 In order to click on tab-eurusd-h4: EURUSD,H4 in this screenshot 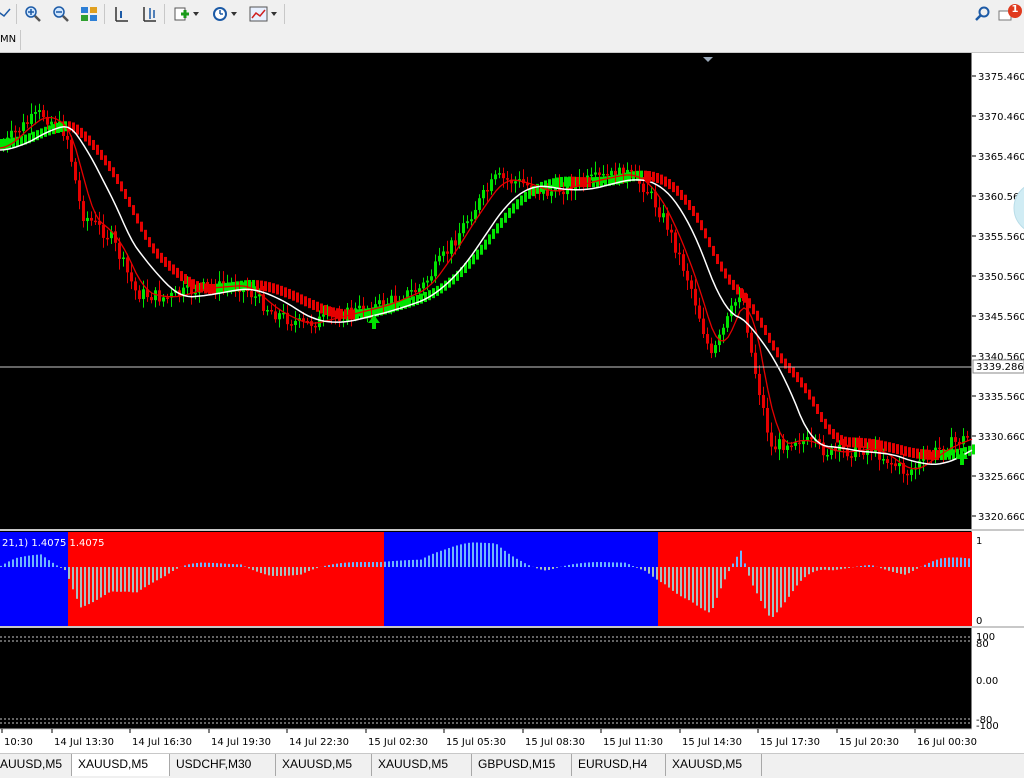, I will do `click(619, 765)`.